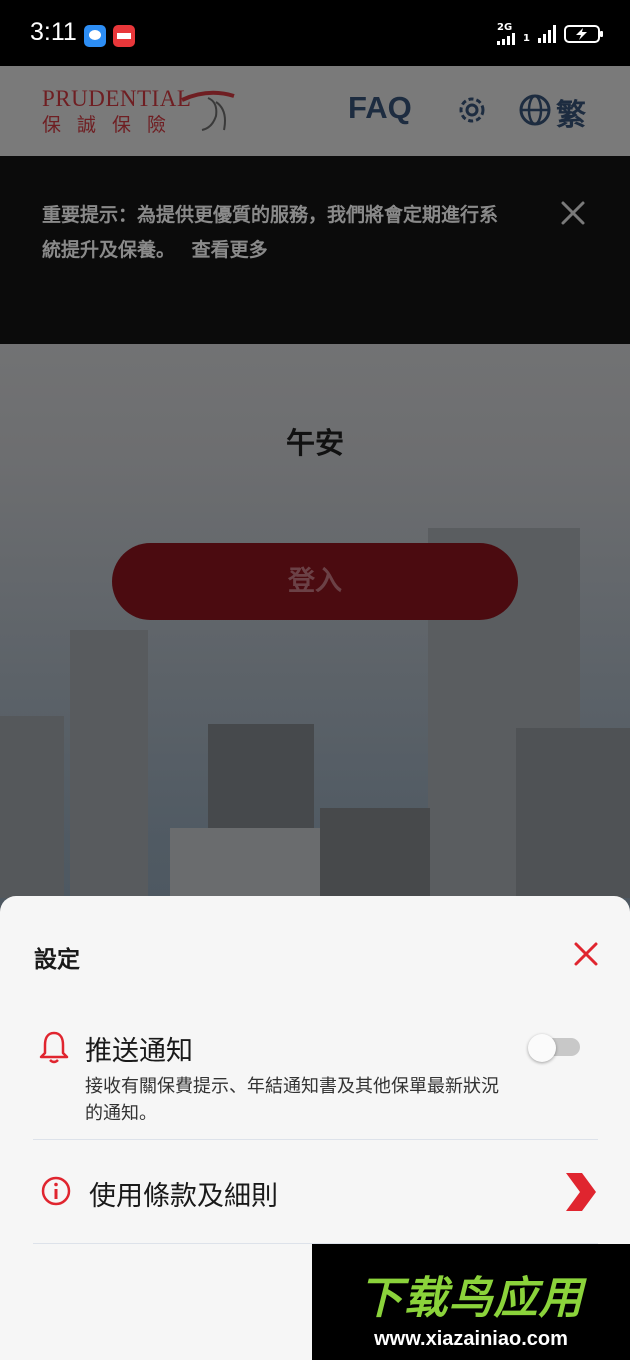 This screenshot has height=1360, width=630. Describe the element at coordinates (571, 112) in the screenshot. I see `language-toggle: 繁` at that location.